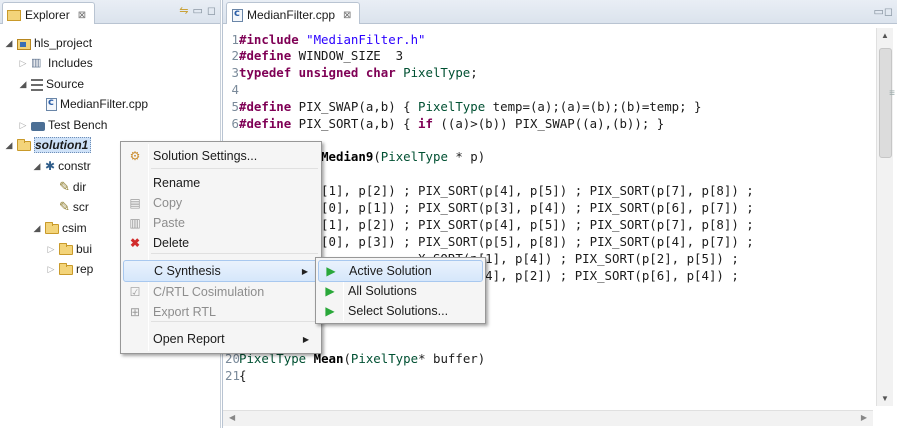 This screenshot has width=897, height=428. I want to click on code-token: {, so click(243, 375).